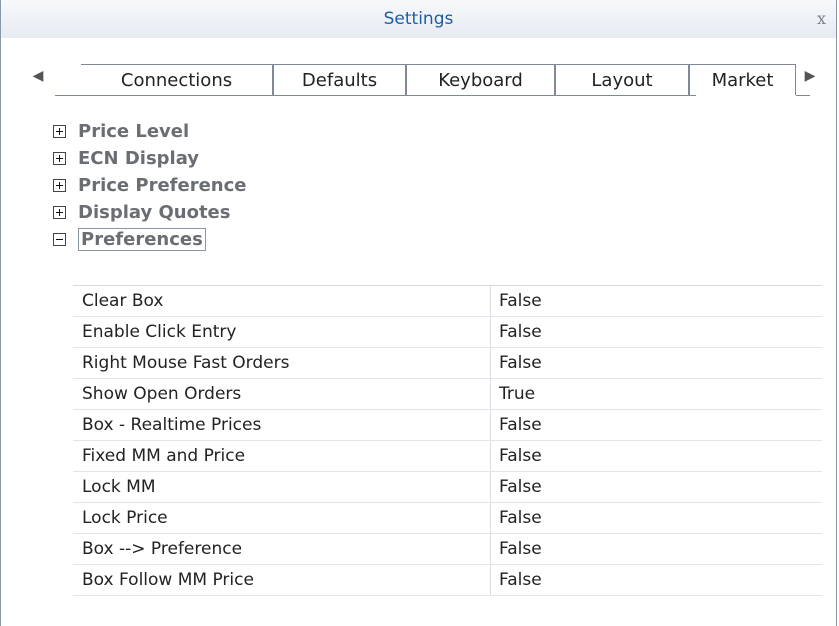 The width and height of the screenshot is (839, 626). Describe the element at coordinates (177, 79) in the screenshot. I see `tab-connections: Connections` at that location.